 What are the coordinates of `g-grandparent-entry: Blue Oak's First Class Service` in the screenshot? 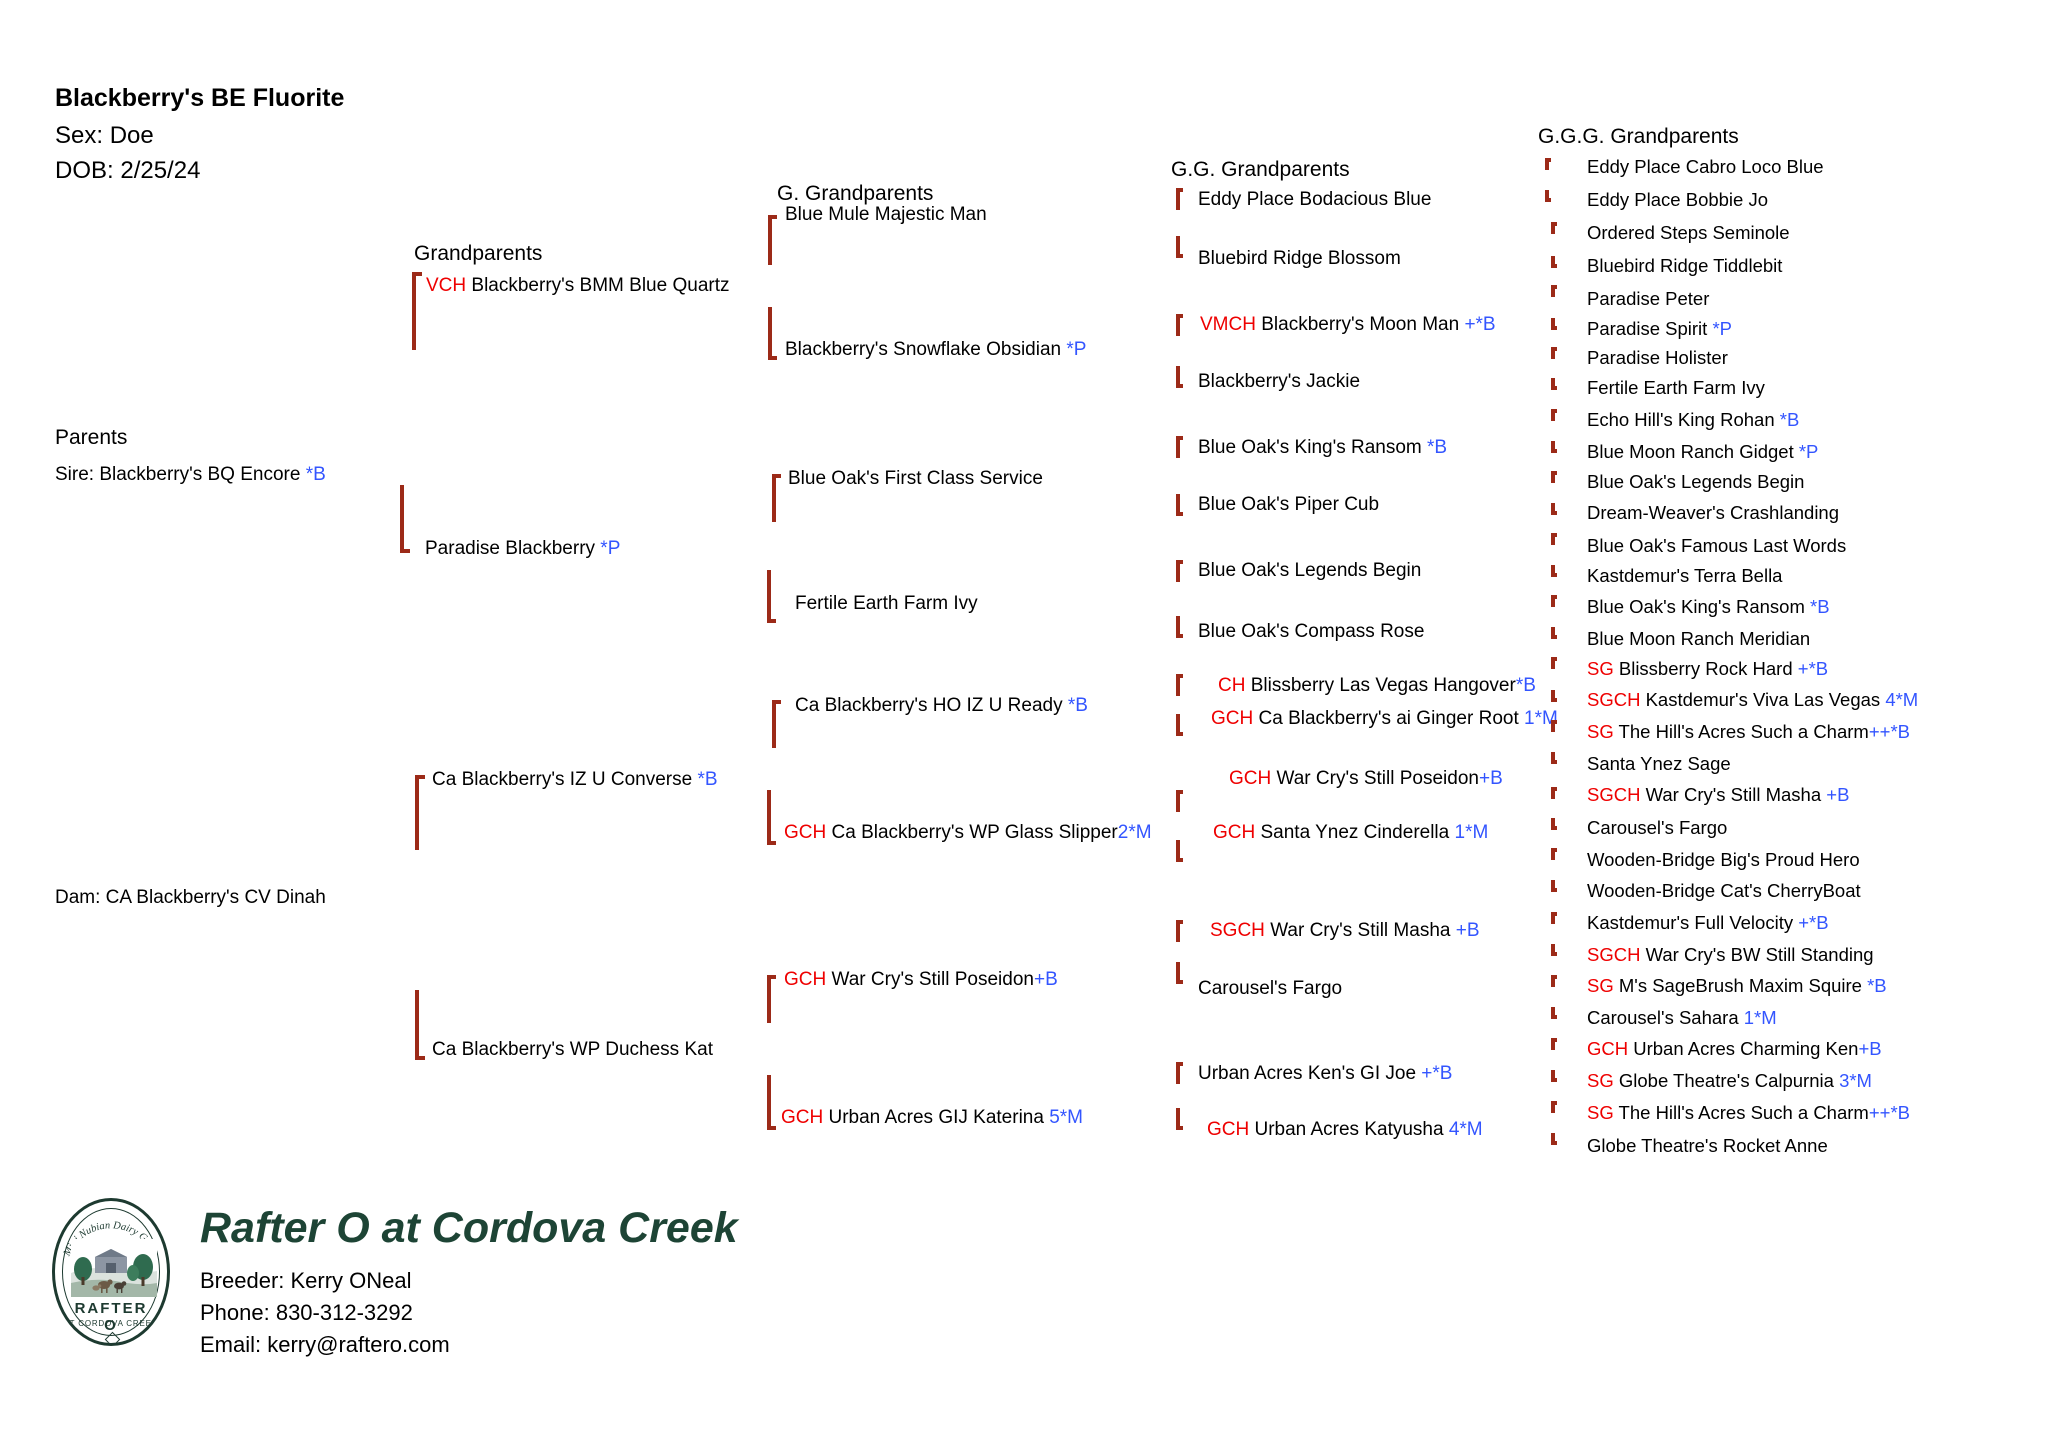 It's located at (915, 478).